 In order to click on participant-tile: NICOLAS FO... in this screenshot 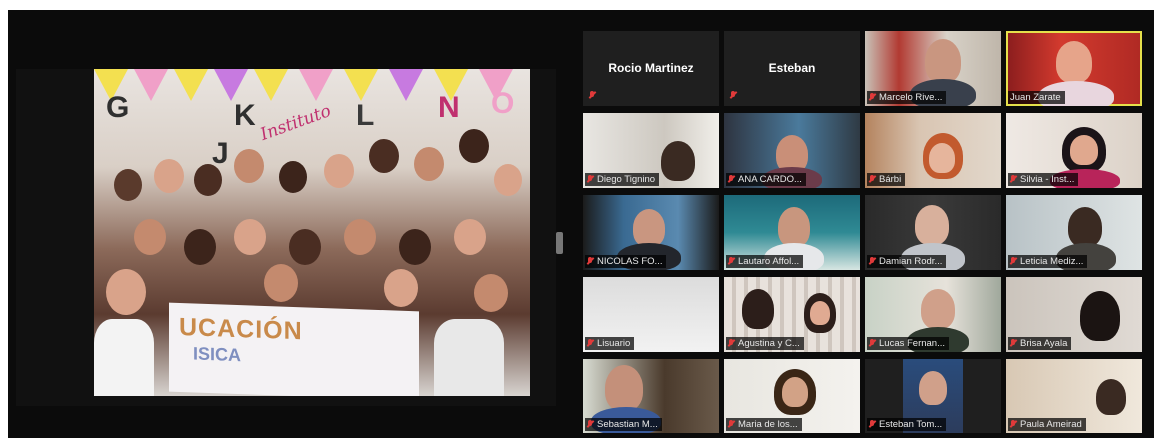, I will do `click(651, 232)`.